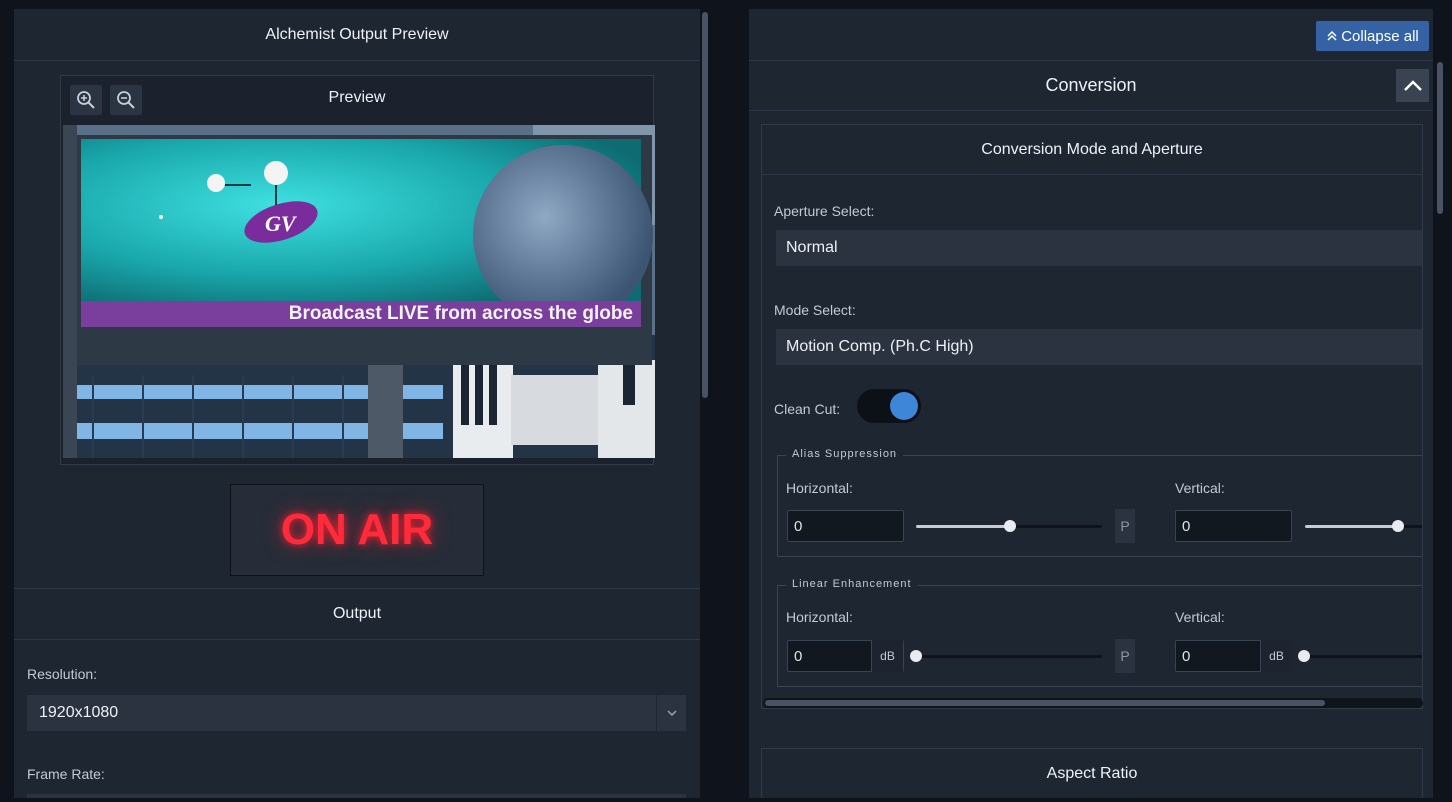  Describe the element at coordinates (66, 774) in the screenshot. I see `frame-rate-label: Frame Rate:` at that location.